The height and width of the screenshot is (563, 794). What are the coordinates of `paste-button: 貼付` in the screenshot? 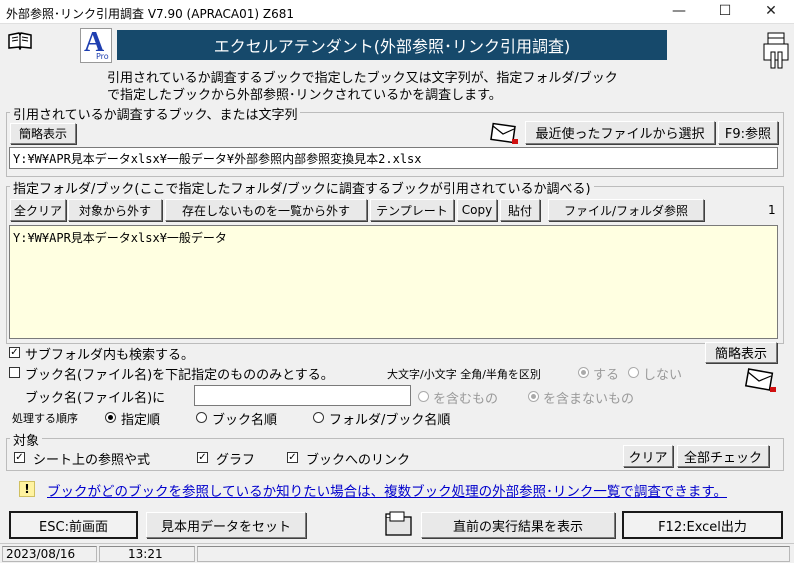 It's located at (520, 210).